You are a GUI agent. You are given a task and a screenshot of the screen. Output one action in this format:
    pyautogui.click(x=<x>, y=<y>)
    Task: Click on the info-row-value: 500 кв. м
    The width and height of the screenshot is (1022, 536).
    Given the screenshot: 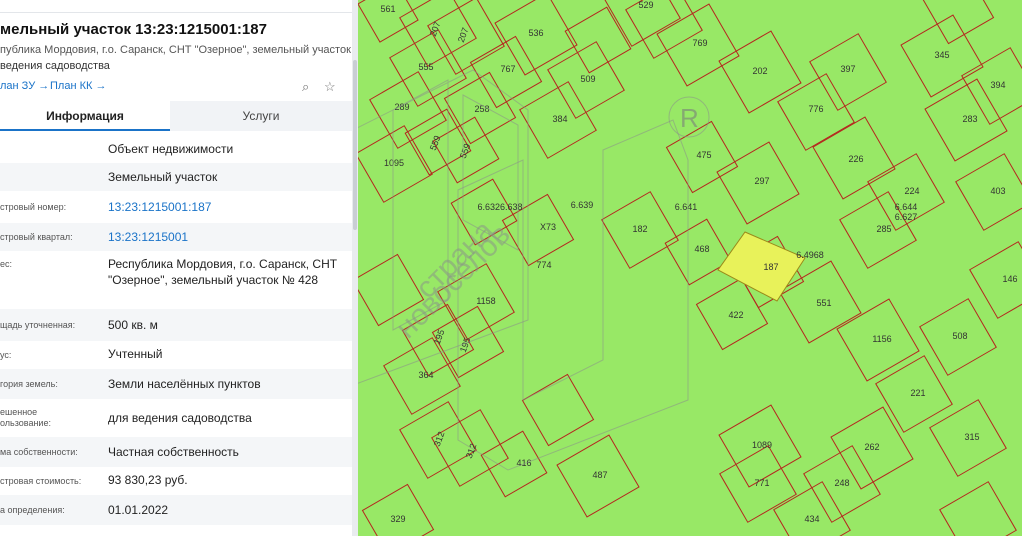 What is the action you would take?
    pyautogui.click(x=133, y=325)
    